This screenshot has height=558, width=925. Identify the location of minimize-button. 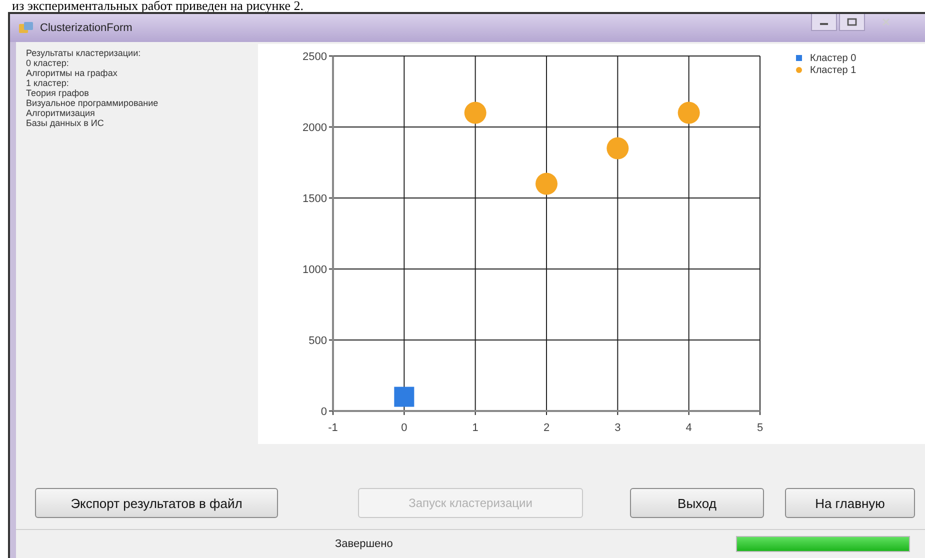
(824, 22).